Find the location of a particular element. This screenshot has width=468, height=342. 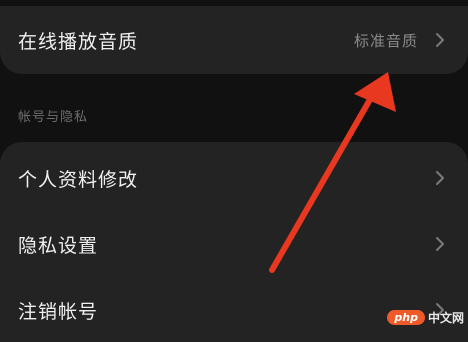

watermark-text: 中文网 is located at coordinates (445, 318).